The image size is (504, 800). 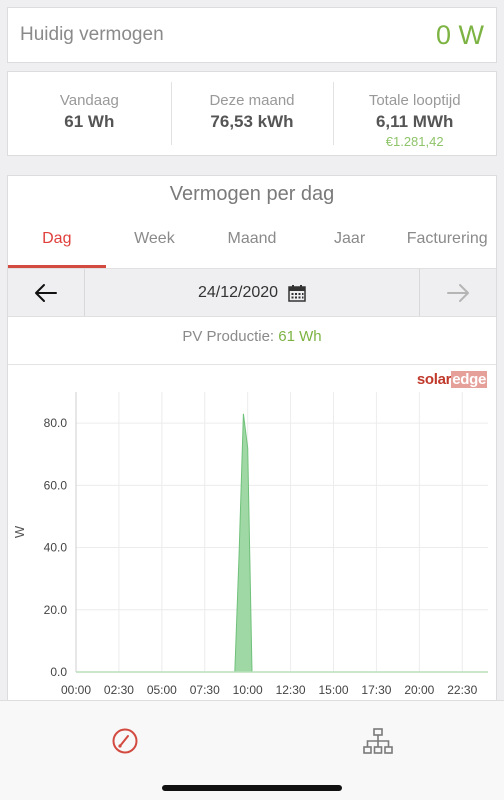 I want to click on current-power-label: Huidig vermogen, so click(x=92, y=34).